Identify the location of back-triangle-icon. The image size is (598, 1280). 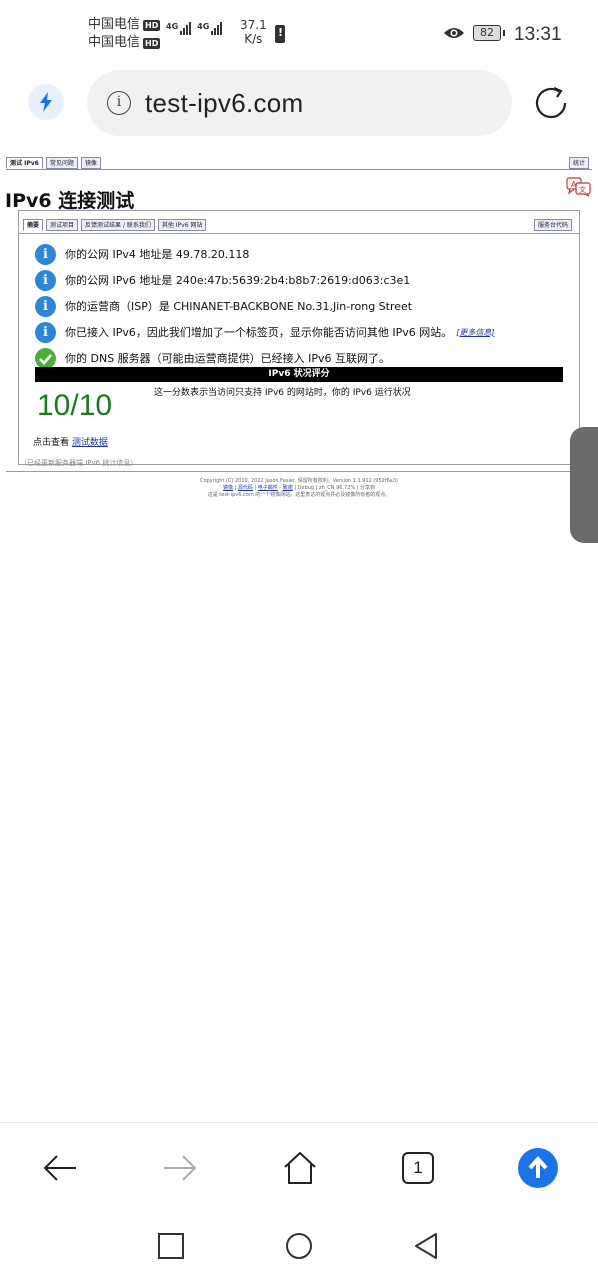
(426, 1246).